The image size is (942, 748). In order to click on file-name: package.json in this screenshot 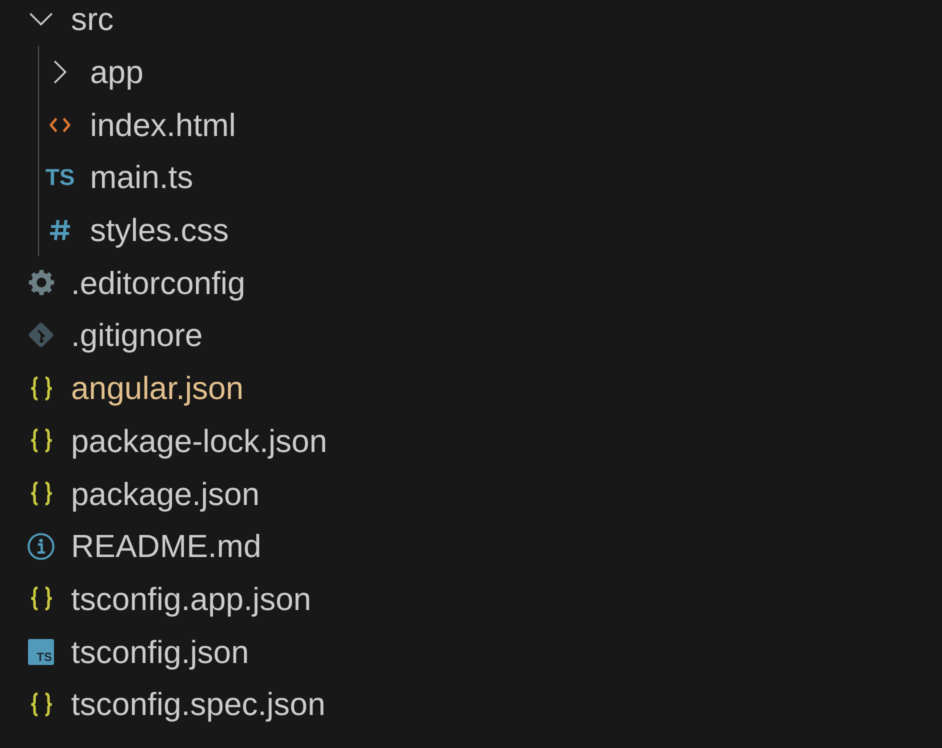, I will do `click(165, 494)`.